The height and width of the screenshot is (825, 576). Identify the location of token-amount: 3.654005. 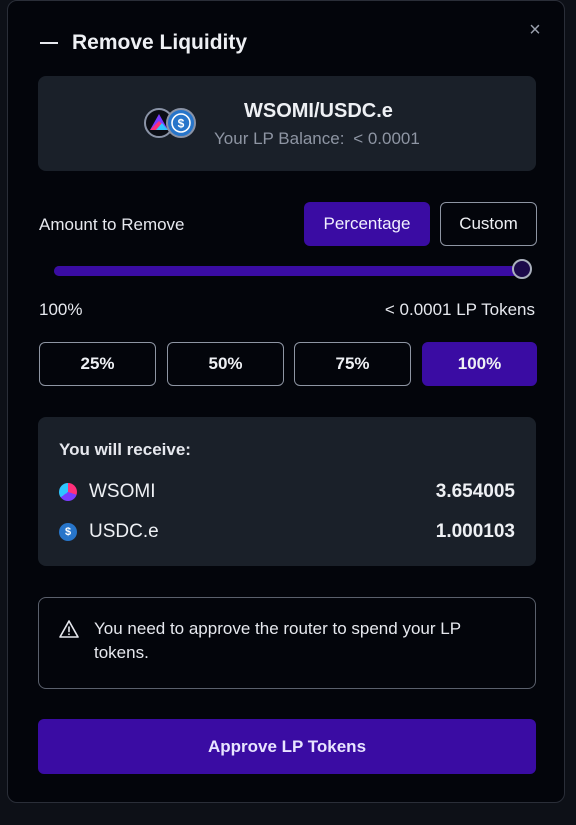
(475, 491).